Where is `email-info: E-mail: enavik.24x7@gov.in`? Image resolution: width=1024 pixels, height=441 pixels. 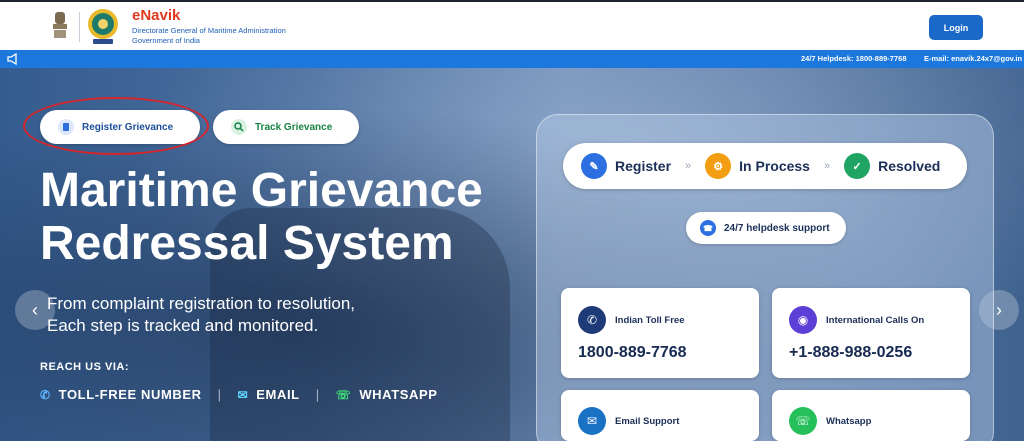
email-info: E-mail: enavik.24x7@gov.in is located at coordinates (973, 58).